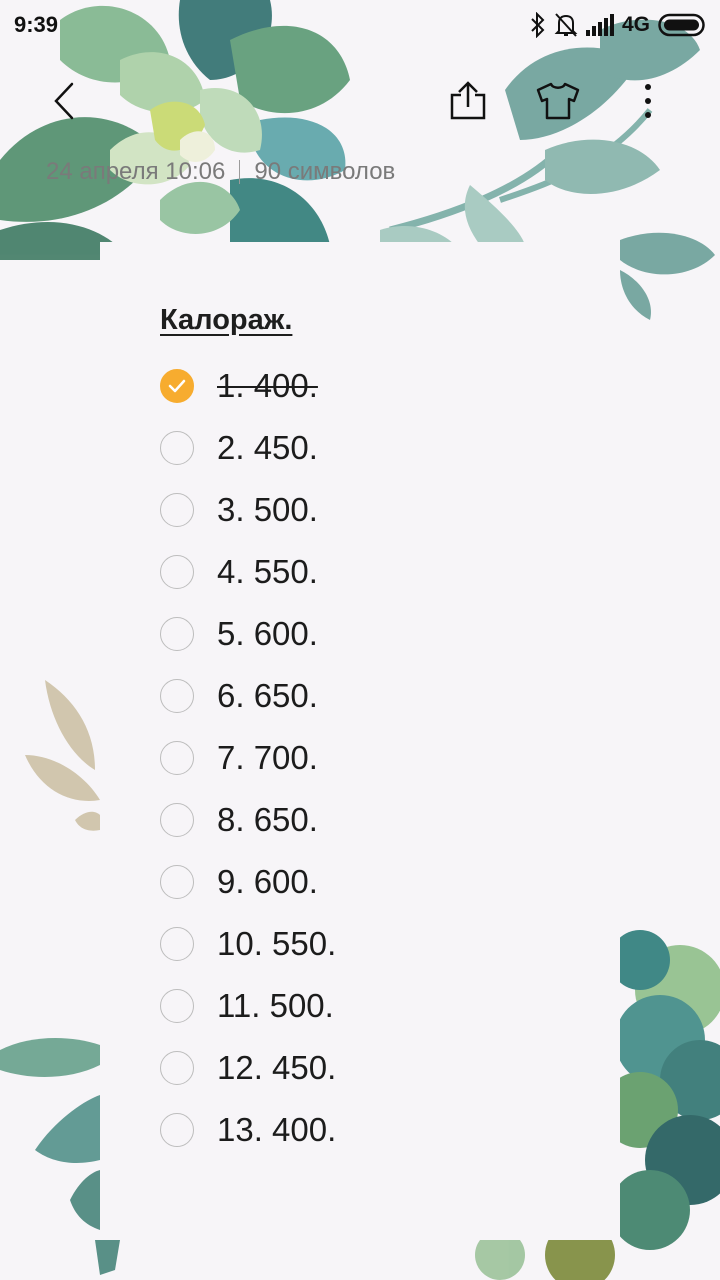 The height and width of the screenshot is (1280, 720). Describe the element at coordinates (635, 24) in the screenshot. I see `network-type: 4G` at that location.